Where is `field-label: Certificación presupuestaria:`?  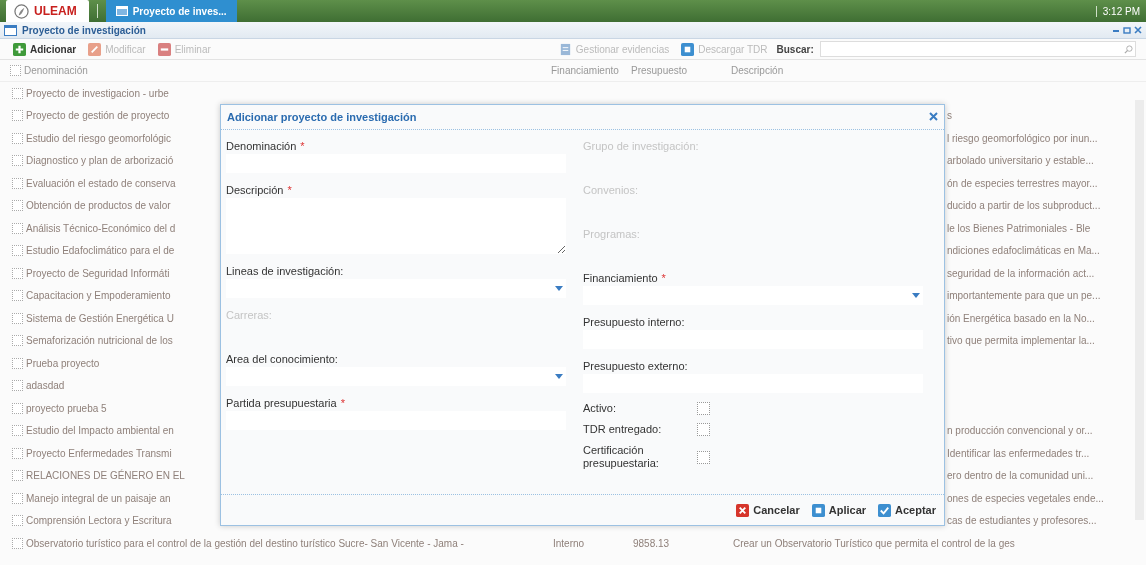
field-label: Certificación presupuestaria: is located at coordinates (621, 457).